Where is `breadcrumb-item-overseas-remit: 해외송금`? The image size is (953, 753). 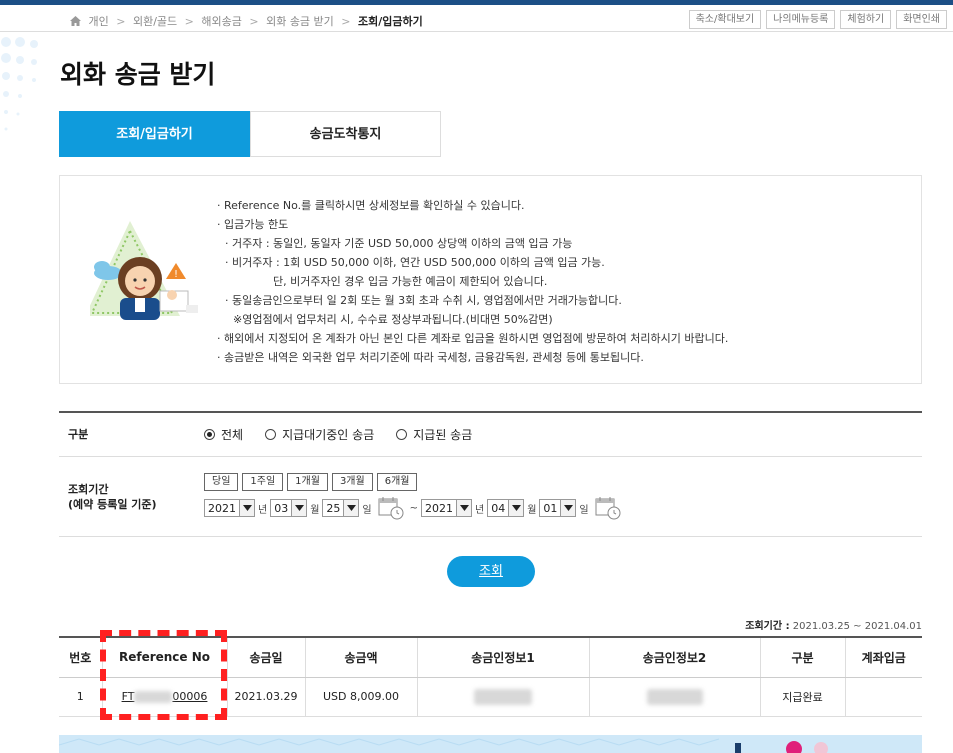 breadcrumb-item-overseas-remit: 해외송금 is located at coordinates (221, 21).